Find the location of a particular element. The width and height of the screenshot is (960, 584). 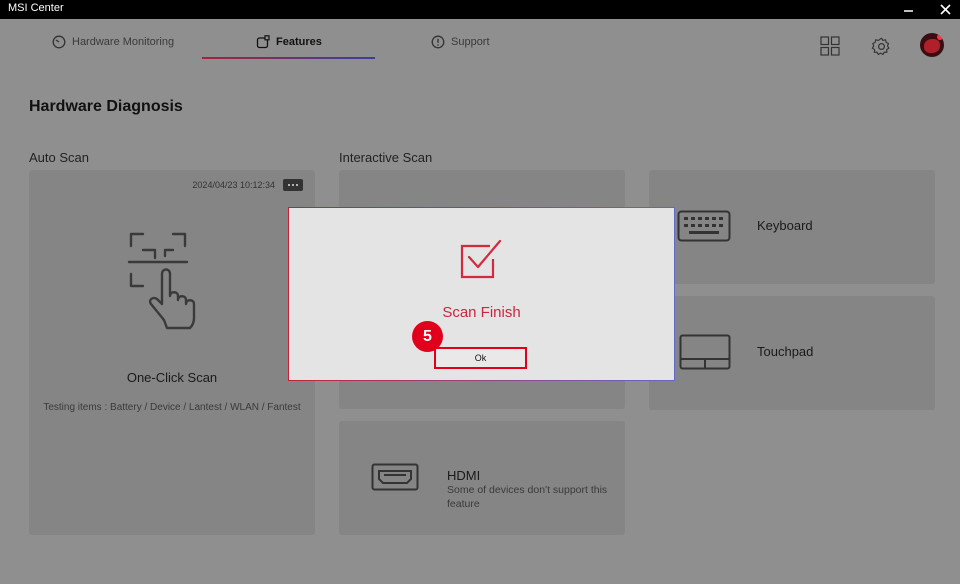

touchpad-card: Touchpad is located at coordinates (792, 353).